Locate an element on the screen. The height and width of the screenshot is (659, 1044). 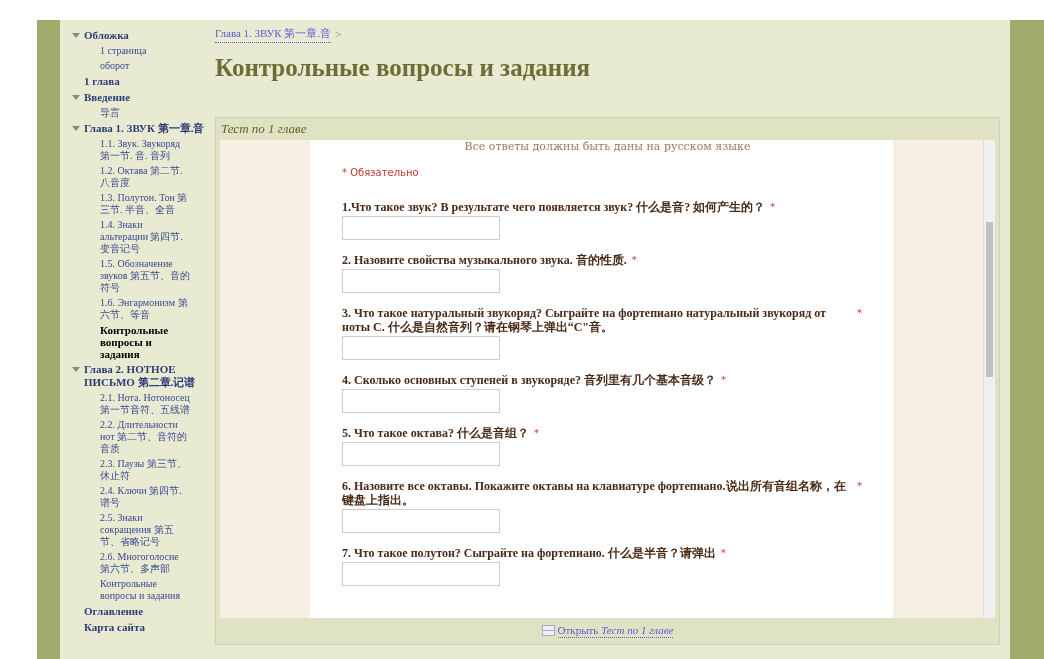
page-title: Контрольные вопросы и задания is located at coordinates (403, 67).